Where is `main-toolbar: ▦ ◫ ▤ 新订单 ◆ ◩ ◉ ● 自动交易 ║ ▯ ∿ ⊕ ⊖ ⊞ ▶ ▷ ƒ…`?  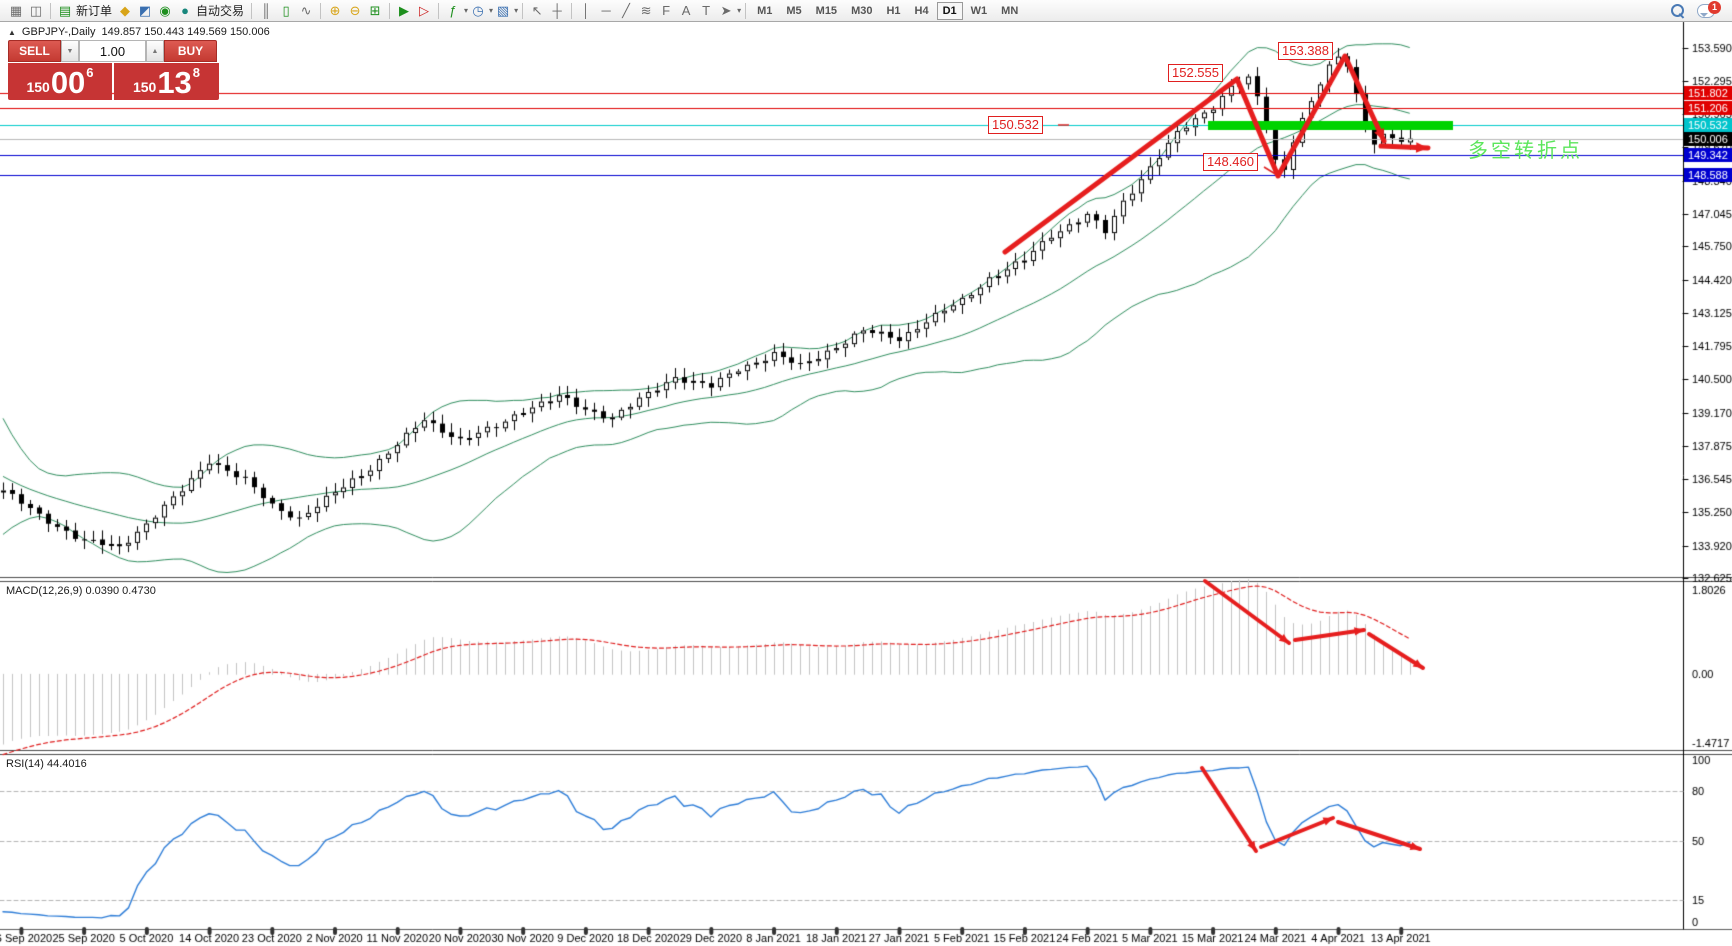
main-toolbar: ▦ ◫ ▤ 新订单 ◆ ◩ ◉ ● 自动交易 ║ ▯ ∿ ⊕ ⊖ ⊞ ▶ ▷ ƒ… is located at coordinates (866, 11).